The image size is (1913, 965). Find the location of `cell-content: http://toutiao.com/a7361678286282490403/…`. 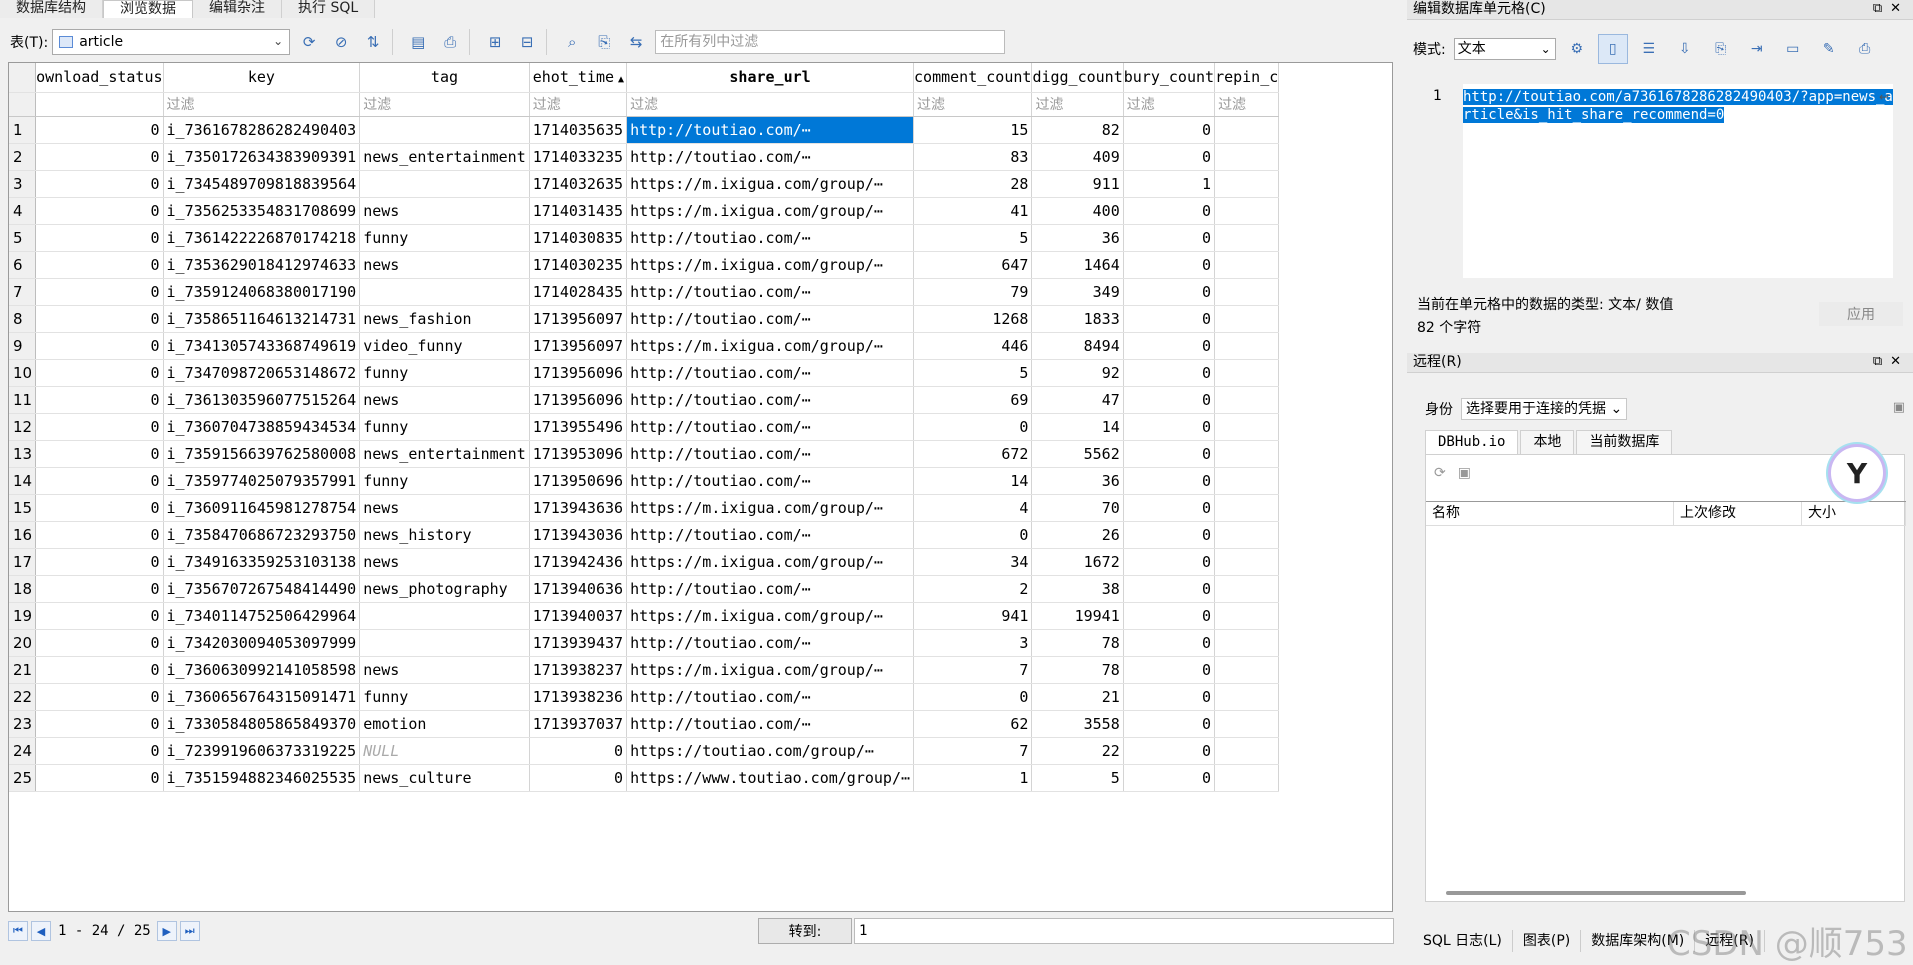

cell-content: http://toutiao.com/a7361678286282490403/… is located at coordinates (1678, 106).